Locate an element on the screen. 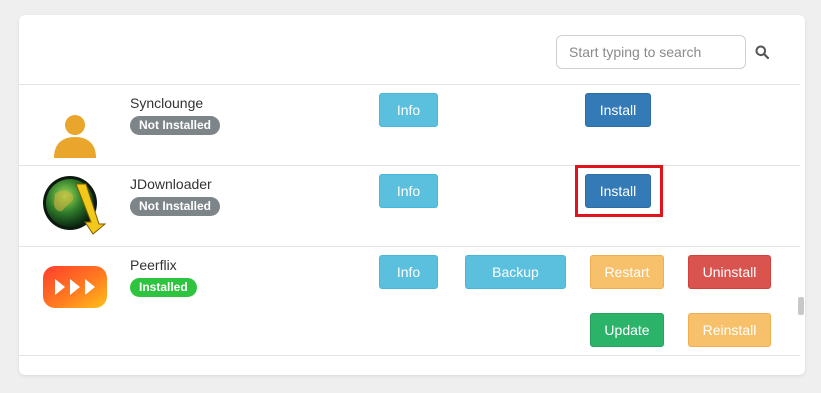 This screenshot has width=821, height=393. backup-button: Backup is located at coordinates (515, 272).